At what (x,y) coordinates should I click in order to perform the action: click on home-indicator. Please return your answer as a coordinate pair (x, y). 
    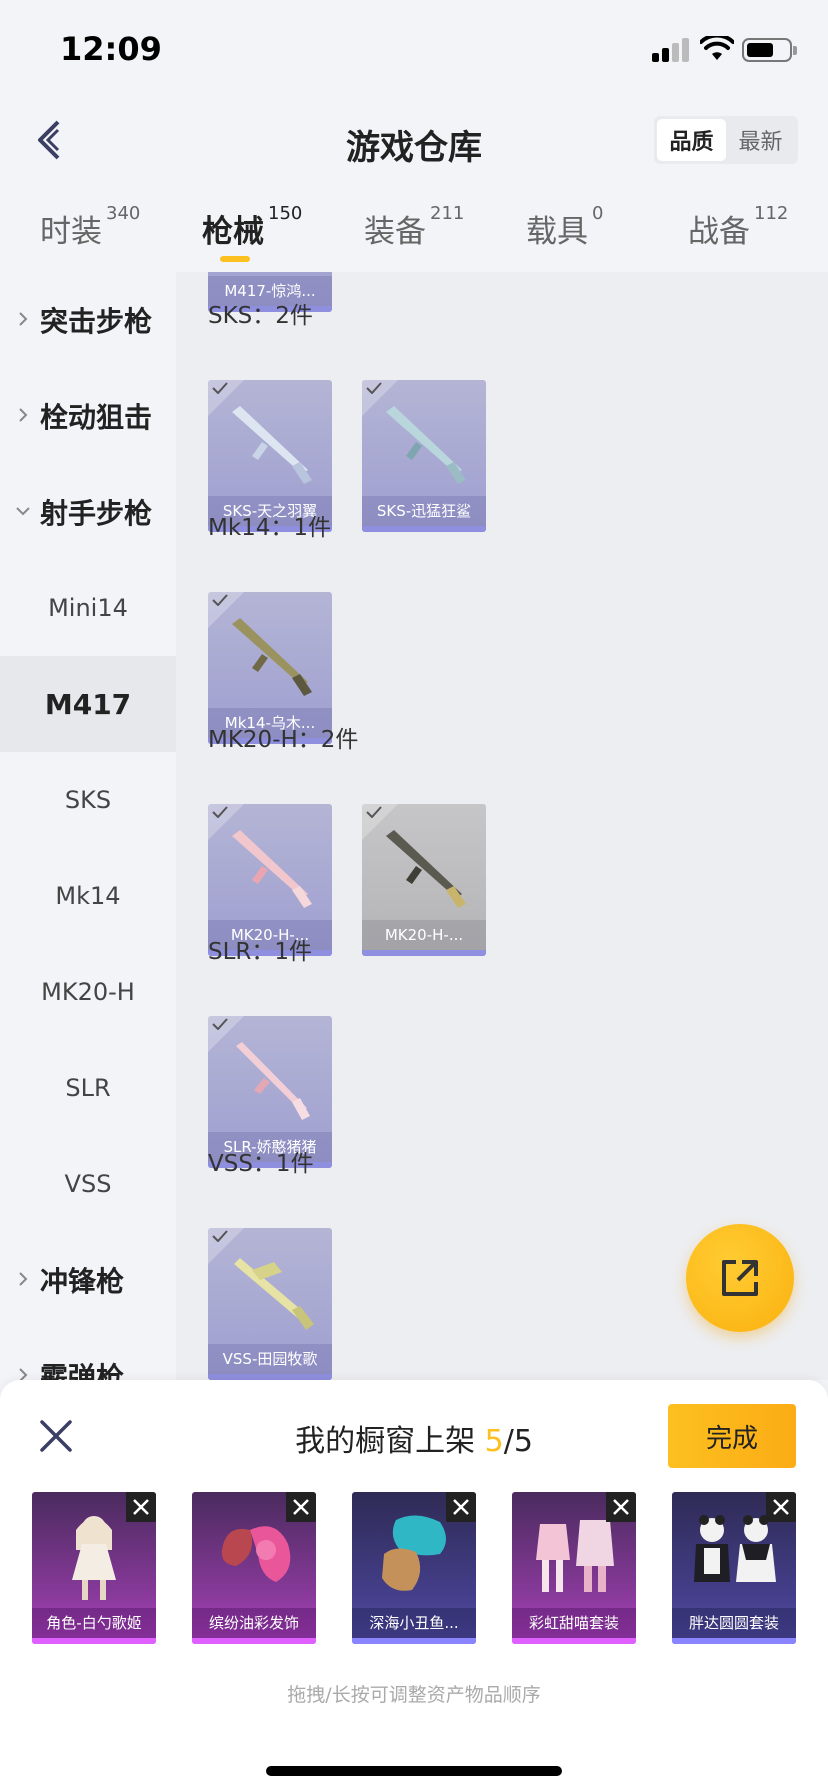
    Looking at the image, I should click on (414, 1771).